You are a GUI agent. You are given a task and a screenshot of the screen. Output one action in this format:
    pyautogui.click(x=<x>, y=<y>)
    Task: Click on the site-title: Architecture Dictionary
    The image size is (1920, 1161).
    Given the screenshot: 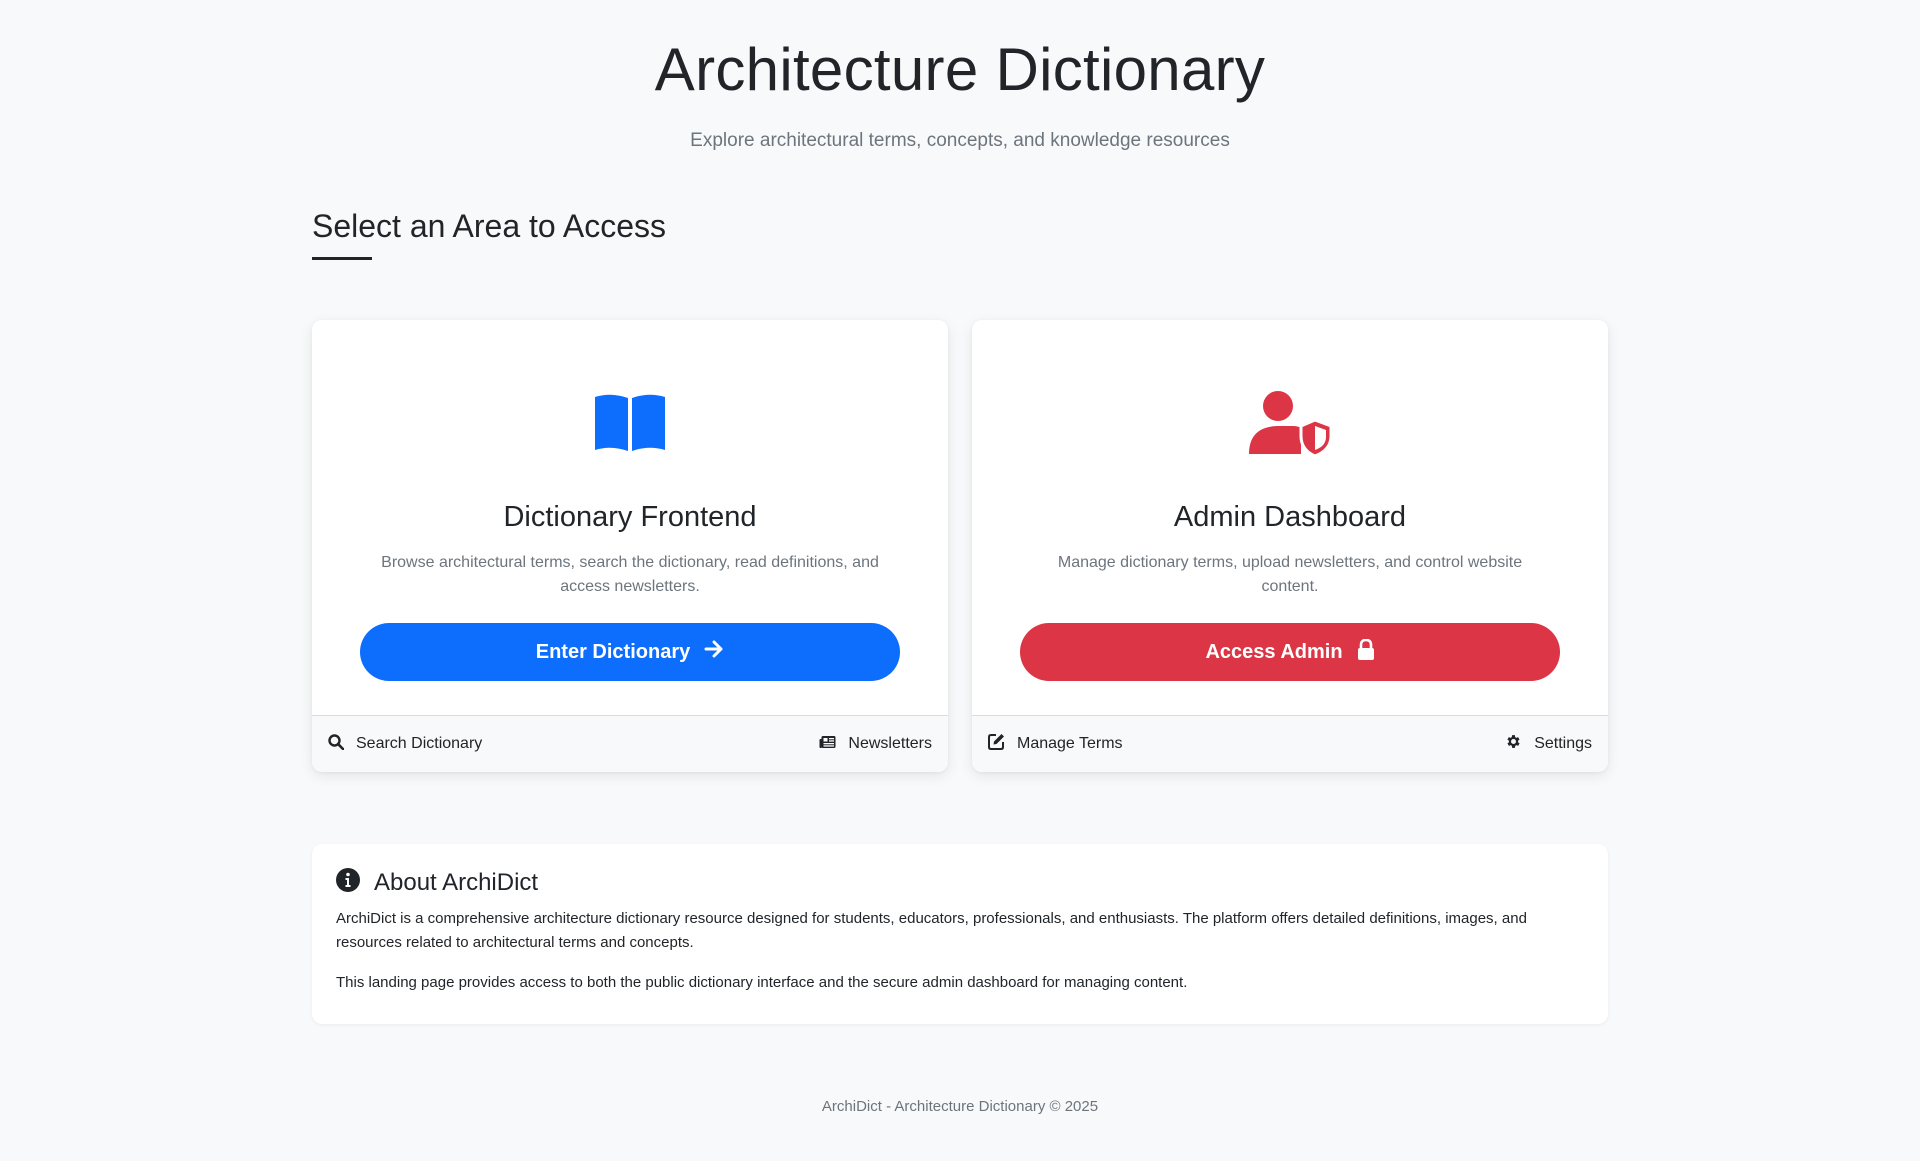 What is the action you would take?
    pyautogui.click(x=960, y=69)
    